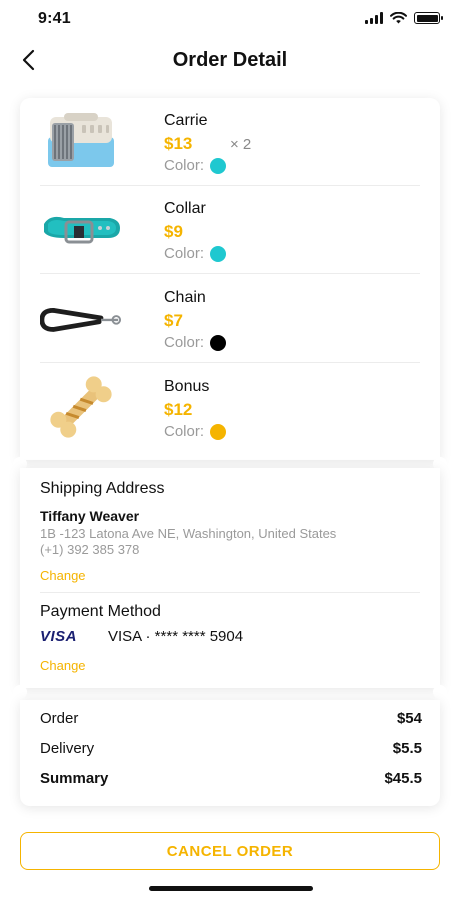 The image size is (460, 900). Describe the element at coordinates (63, 575) in the screenshot. I see `change-address-link: Change` at that location.